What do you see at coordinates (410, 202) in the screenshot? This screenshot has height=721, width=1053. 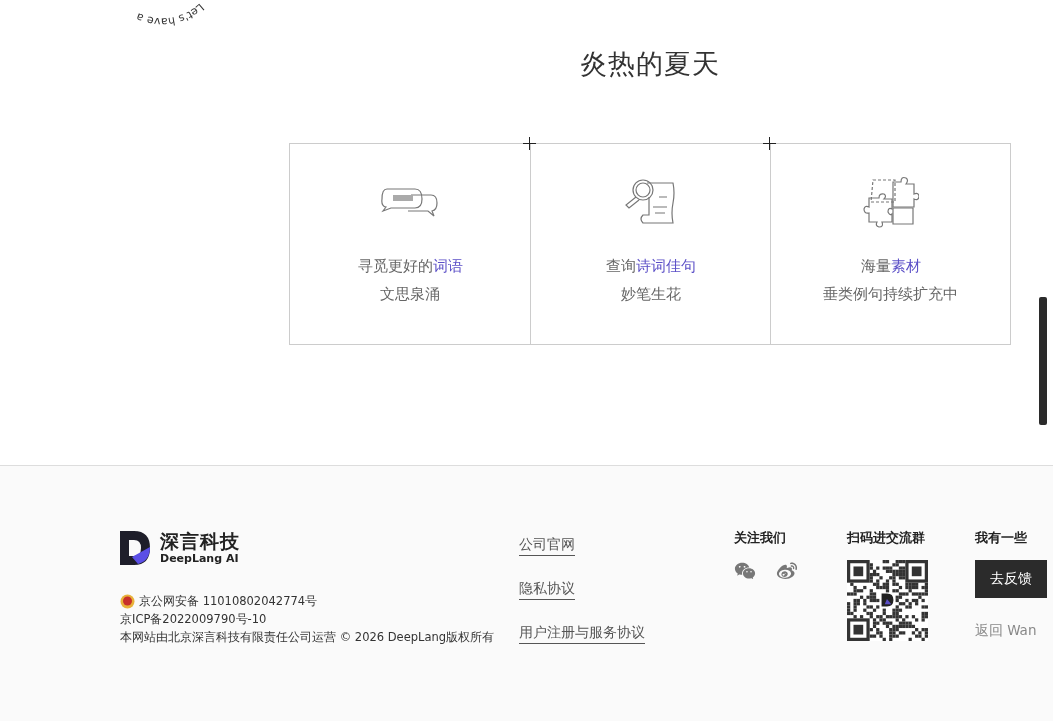 I see `speech-bubbles-icon` at bounding box center [410, 202].